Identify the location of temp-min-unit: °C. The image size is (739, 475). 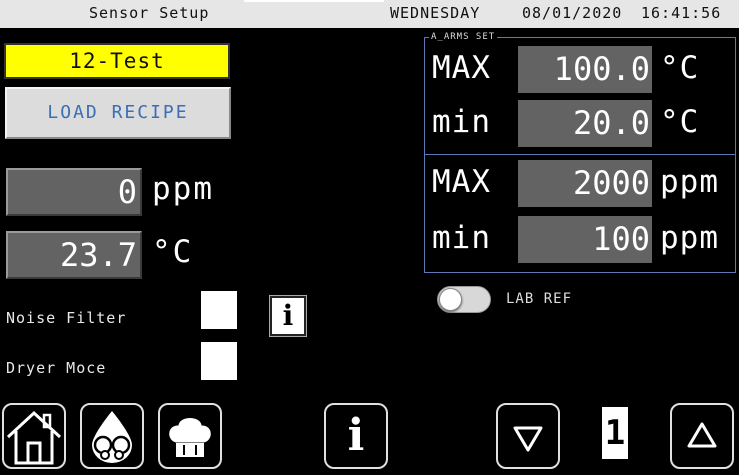
(680, 122).